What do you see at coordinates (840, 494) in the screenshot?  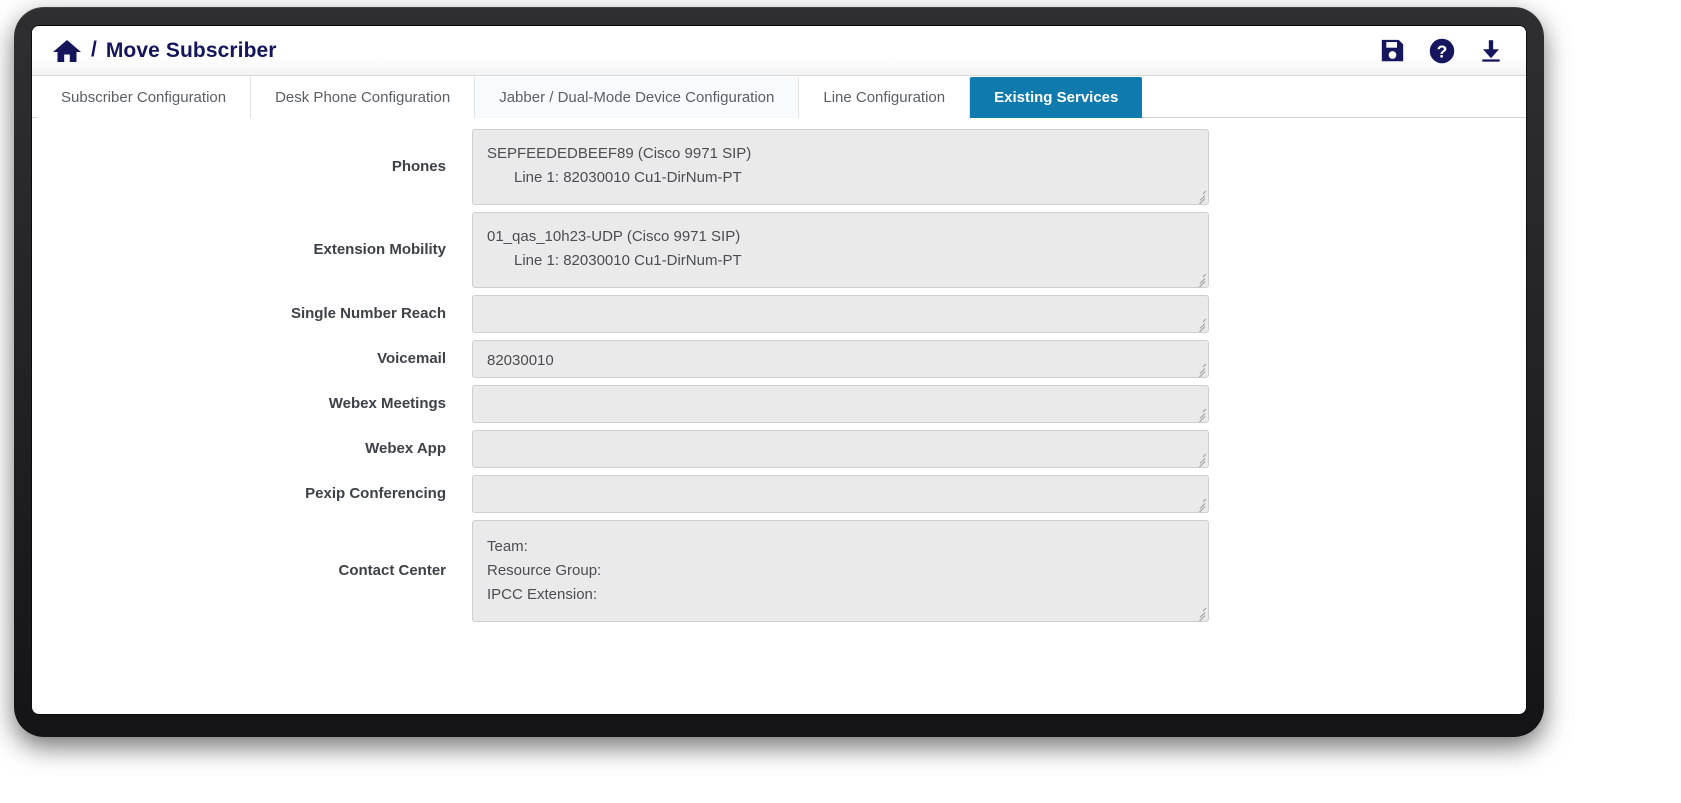 I see `field-pexip-conferencing` at bounding box center [840, 494].